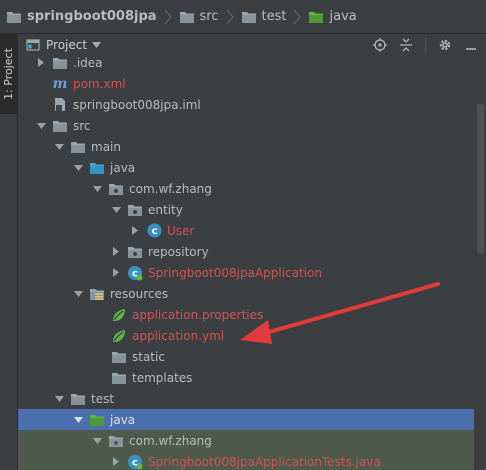 Image resolution: width=486 pixels, height=470 pixels. I want to click on breadcrumb-label: springboot008jpa, so click(92, 16).